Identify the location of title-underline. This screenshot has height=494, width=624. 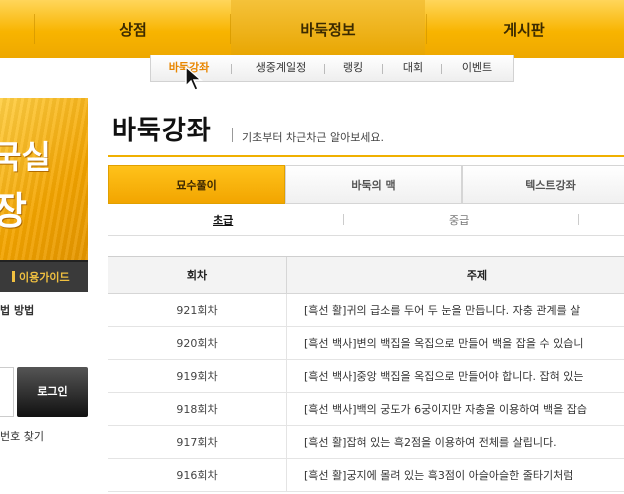
(366, 156).